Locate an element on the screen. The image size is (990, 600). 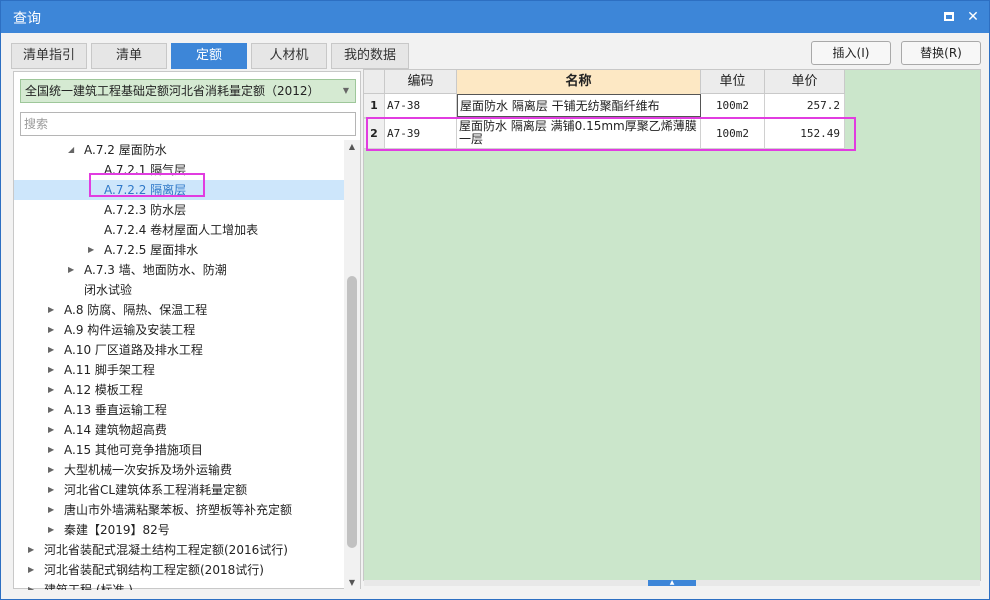
grid-horizontal-scrollbar: ▲ is located at coordinates (672, 583).